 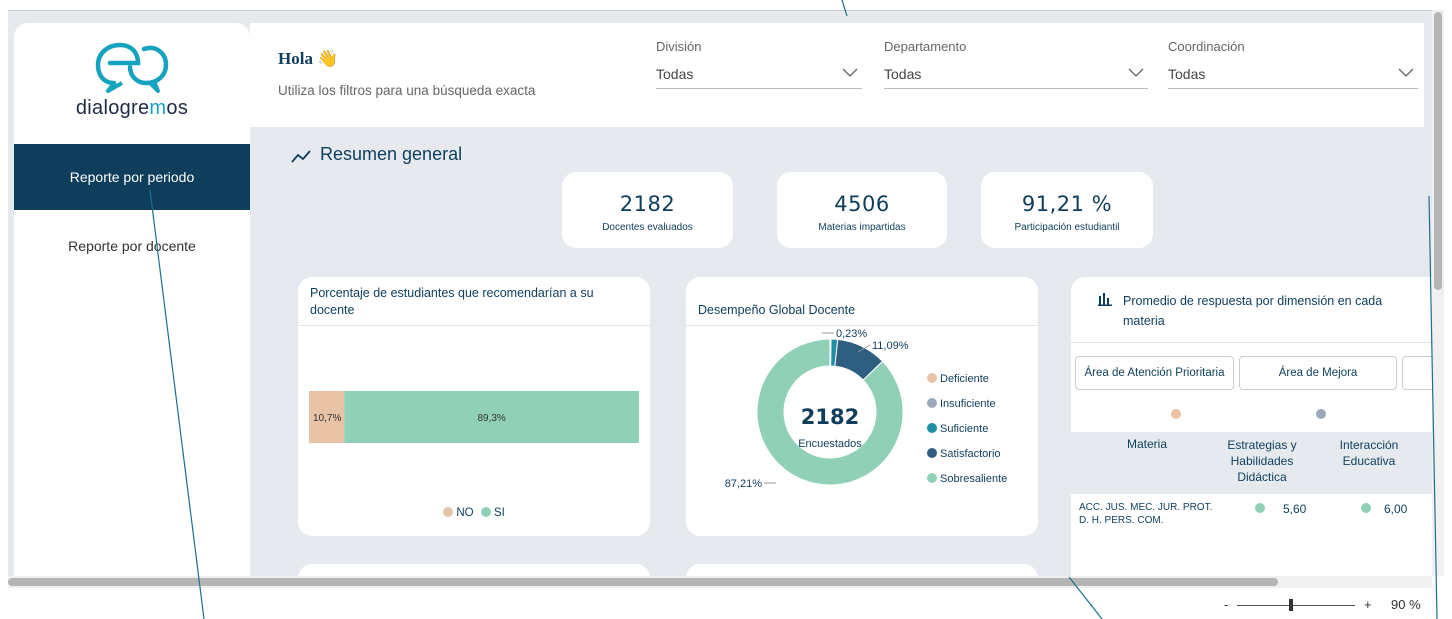 I want to click on departamento-select: Todas, so click(x=1016, y=74).